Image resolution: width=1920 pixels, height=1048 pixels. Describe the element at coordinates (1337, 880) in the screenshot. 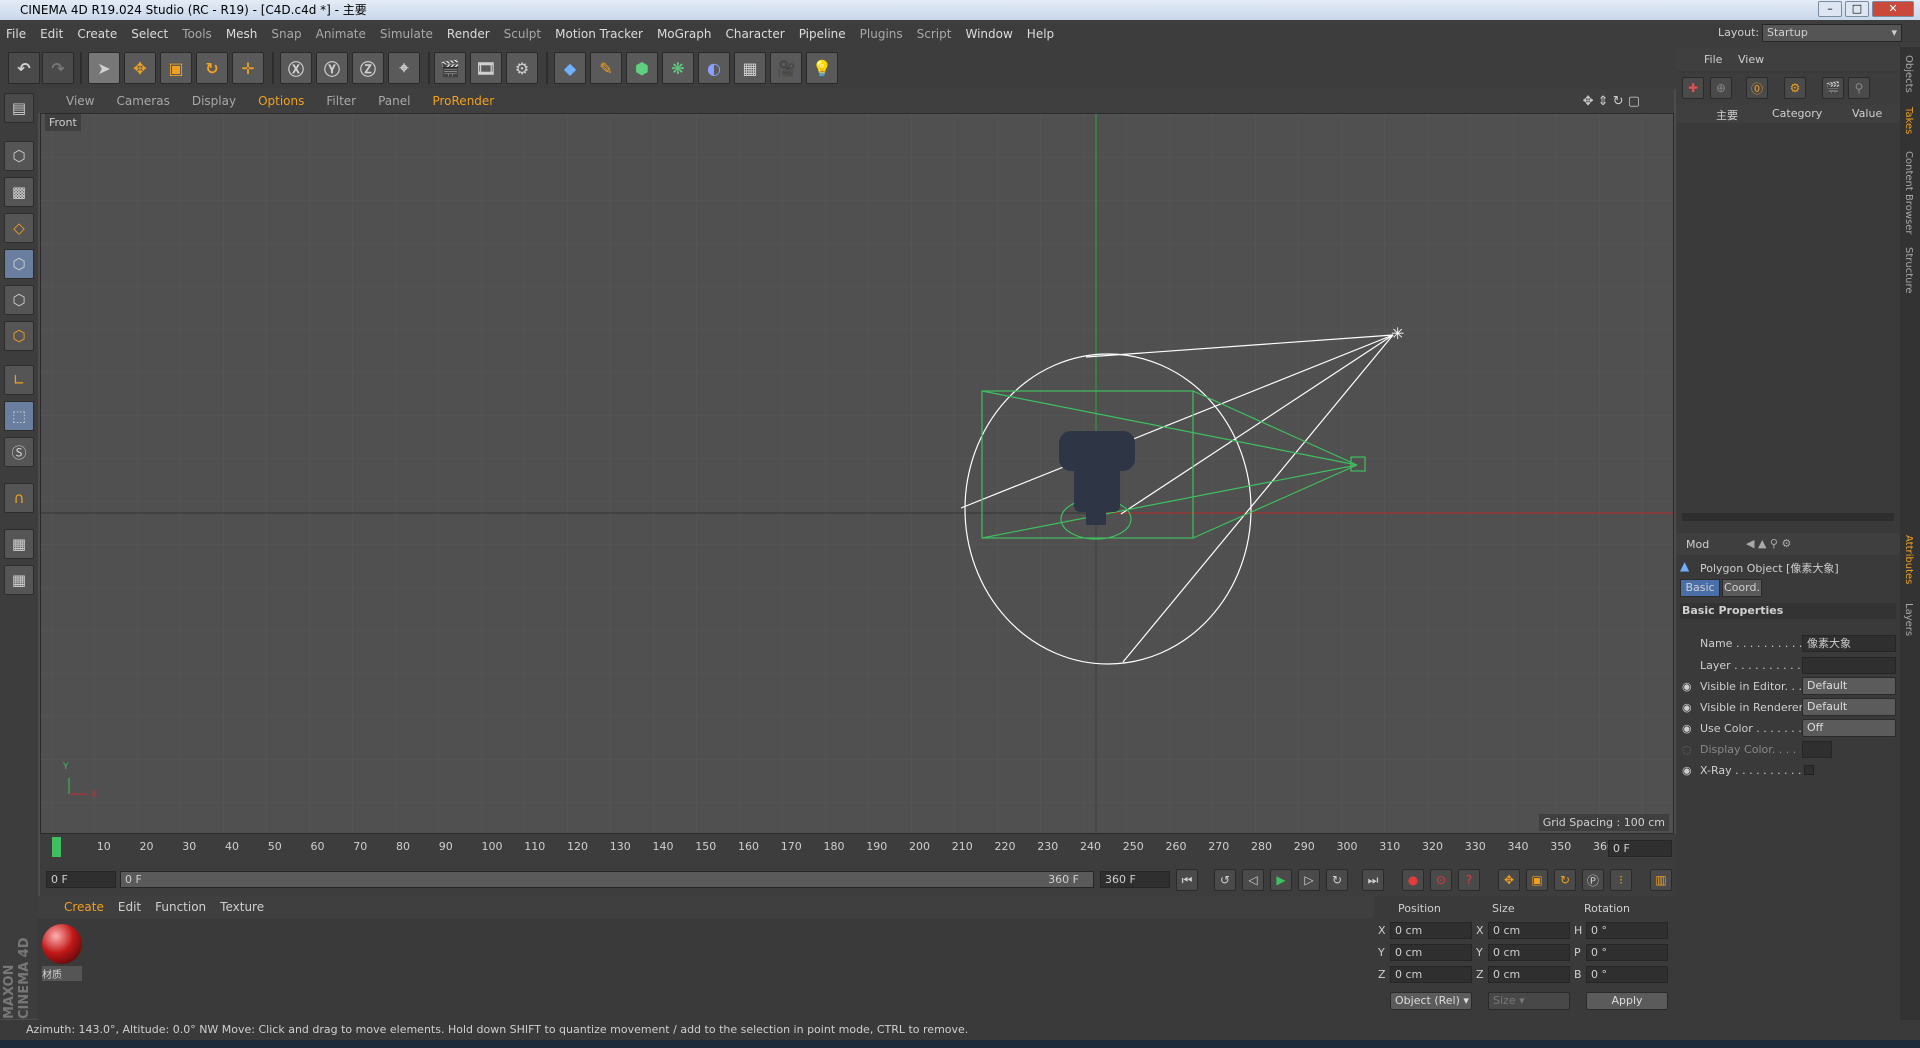

I see `next-key-icon: ↻` at that location.